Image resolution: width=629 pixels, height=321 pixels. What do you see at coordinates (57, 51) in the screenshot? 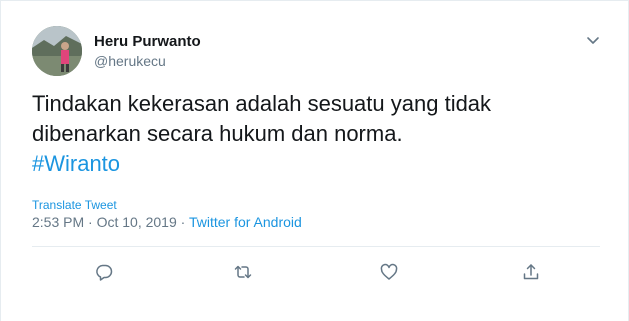
I see `avatar` at bounding box center [57, 51].